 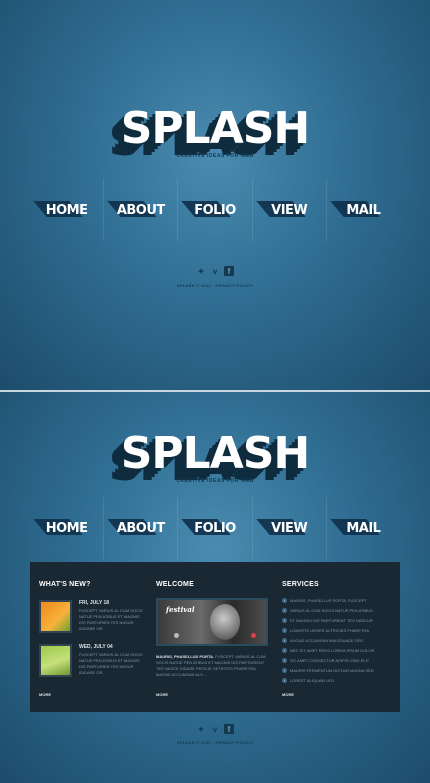 What do you see at coordinates (288, 694) in the screenshot?
I see `services-more-link: MORE` at bounding box center [288, 694].